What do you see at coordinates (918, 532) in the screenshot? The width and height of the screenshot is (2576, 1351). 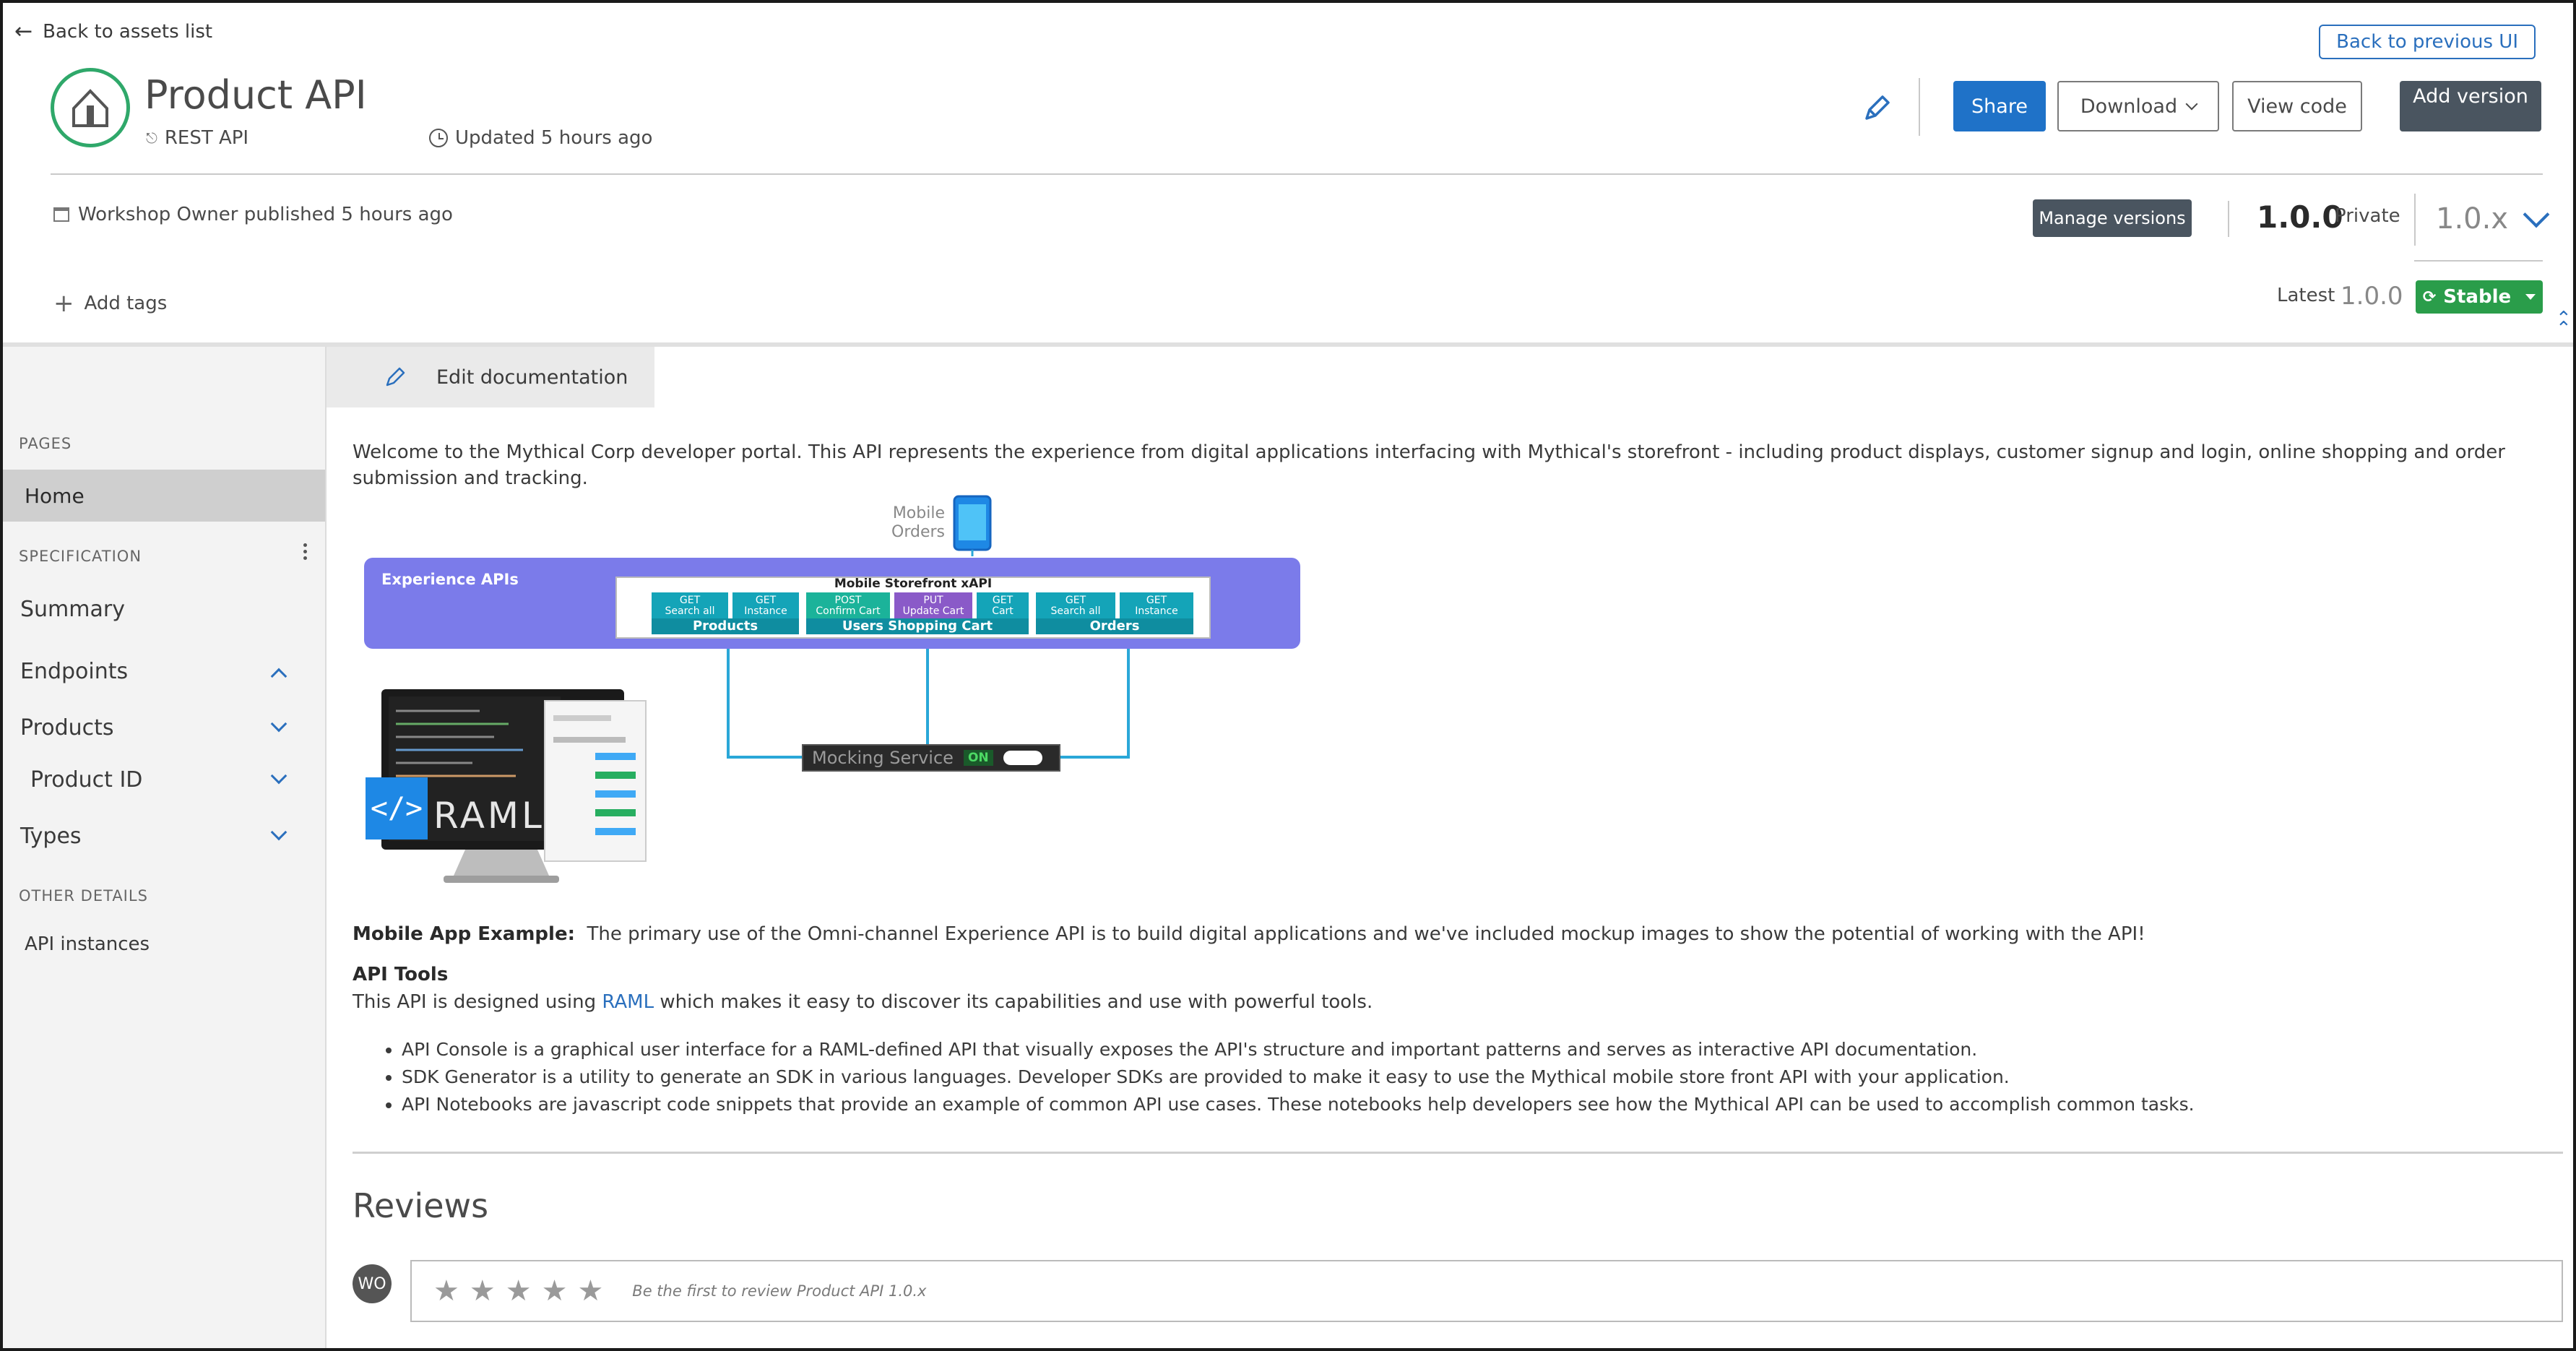 I see `orders-label: Orders` at bounding box center [918, 532].